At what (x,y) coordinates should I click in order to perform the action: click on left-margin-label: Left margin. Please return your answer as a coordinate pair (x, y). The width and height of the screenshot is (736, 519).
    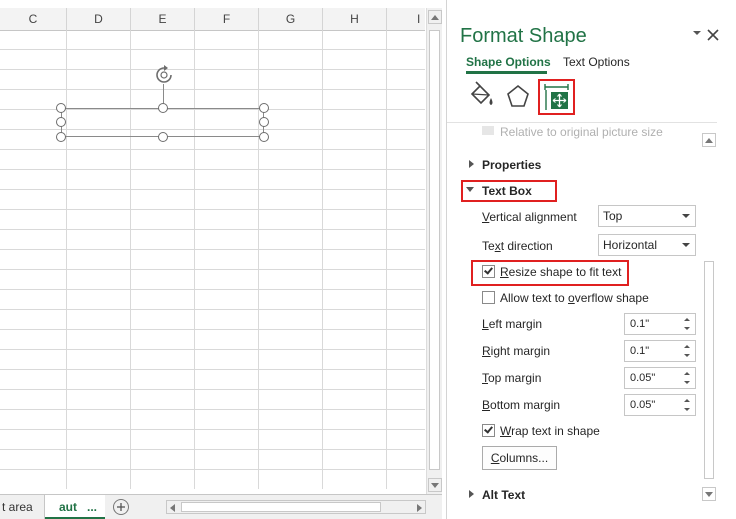
    Looking at the image, I should click on (512, 324).